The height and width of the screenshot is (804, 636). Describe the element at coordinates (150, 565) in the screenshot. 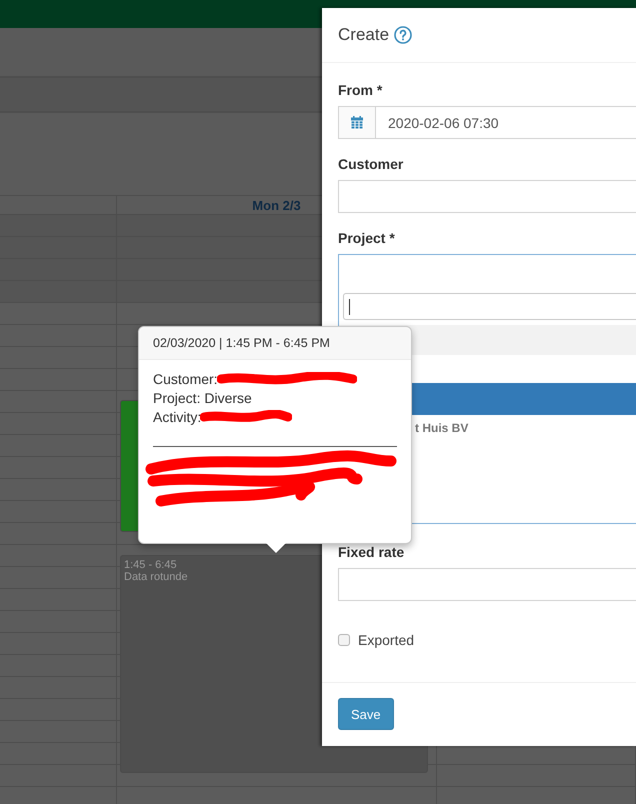

I see `event-time: 1:45 - 6:45` at that location.